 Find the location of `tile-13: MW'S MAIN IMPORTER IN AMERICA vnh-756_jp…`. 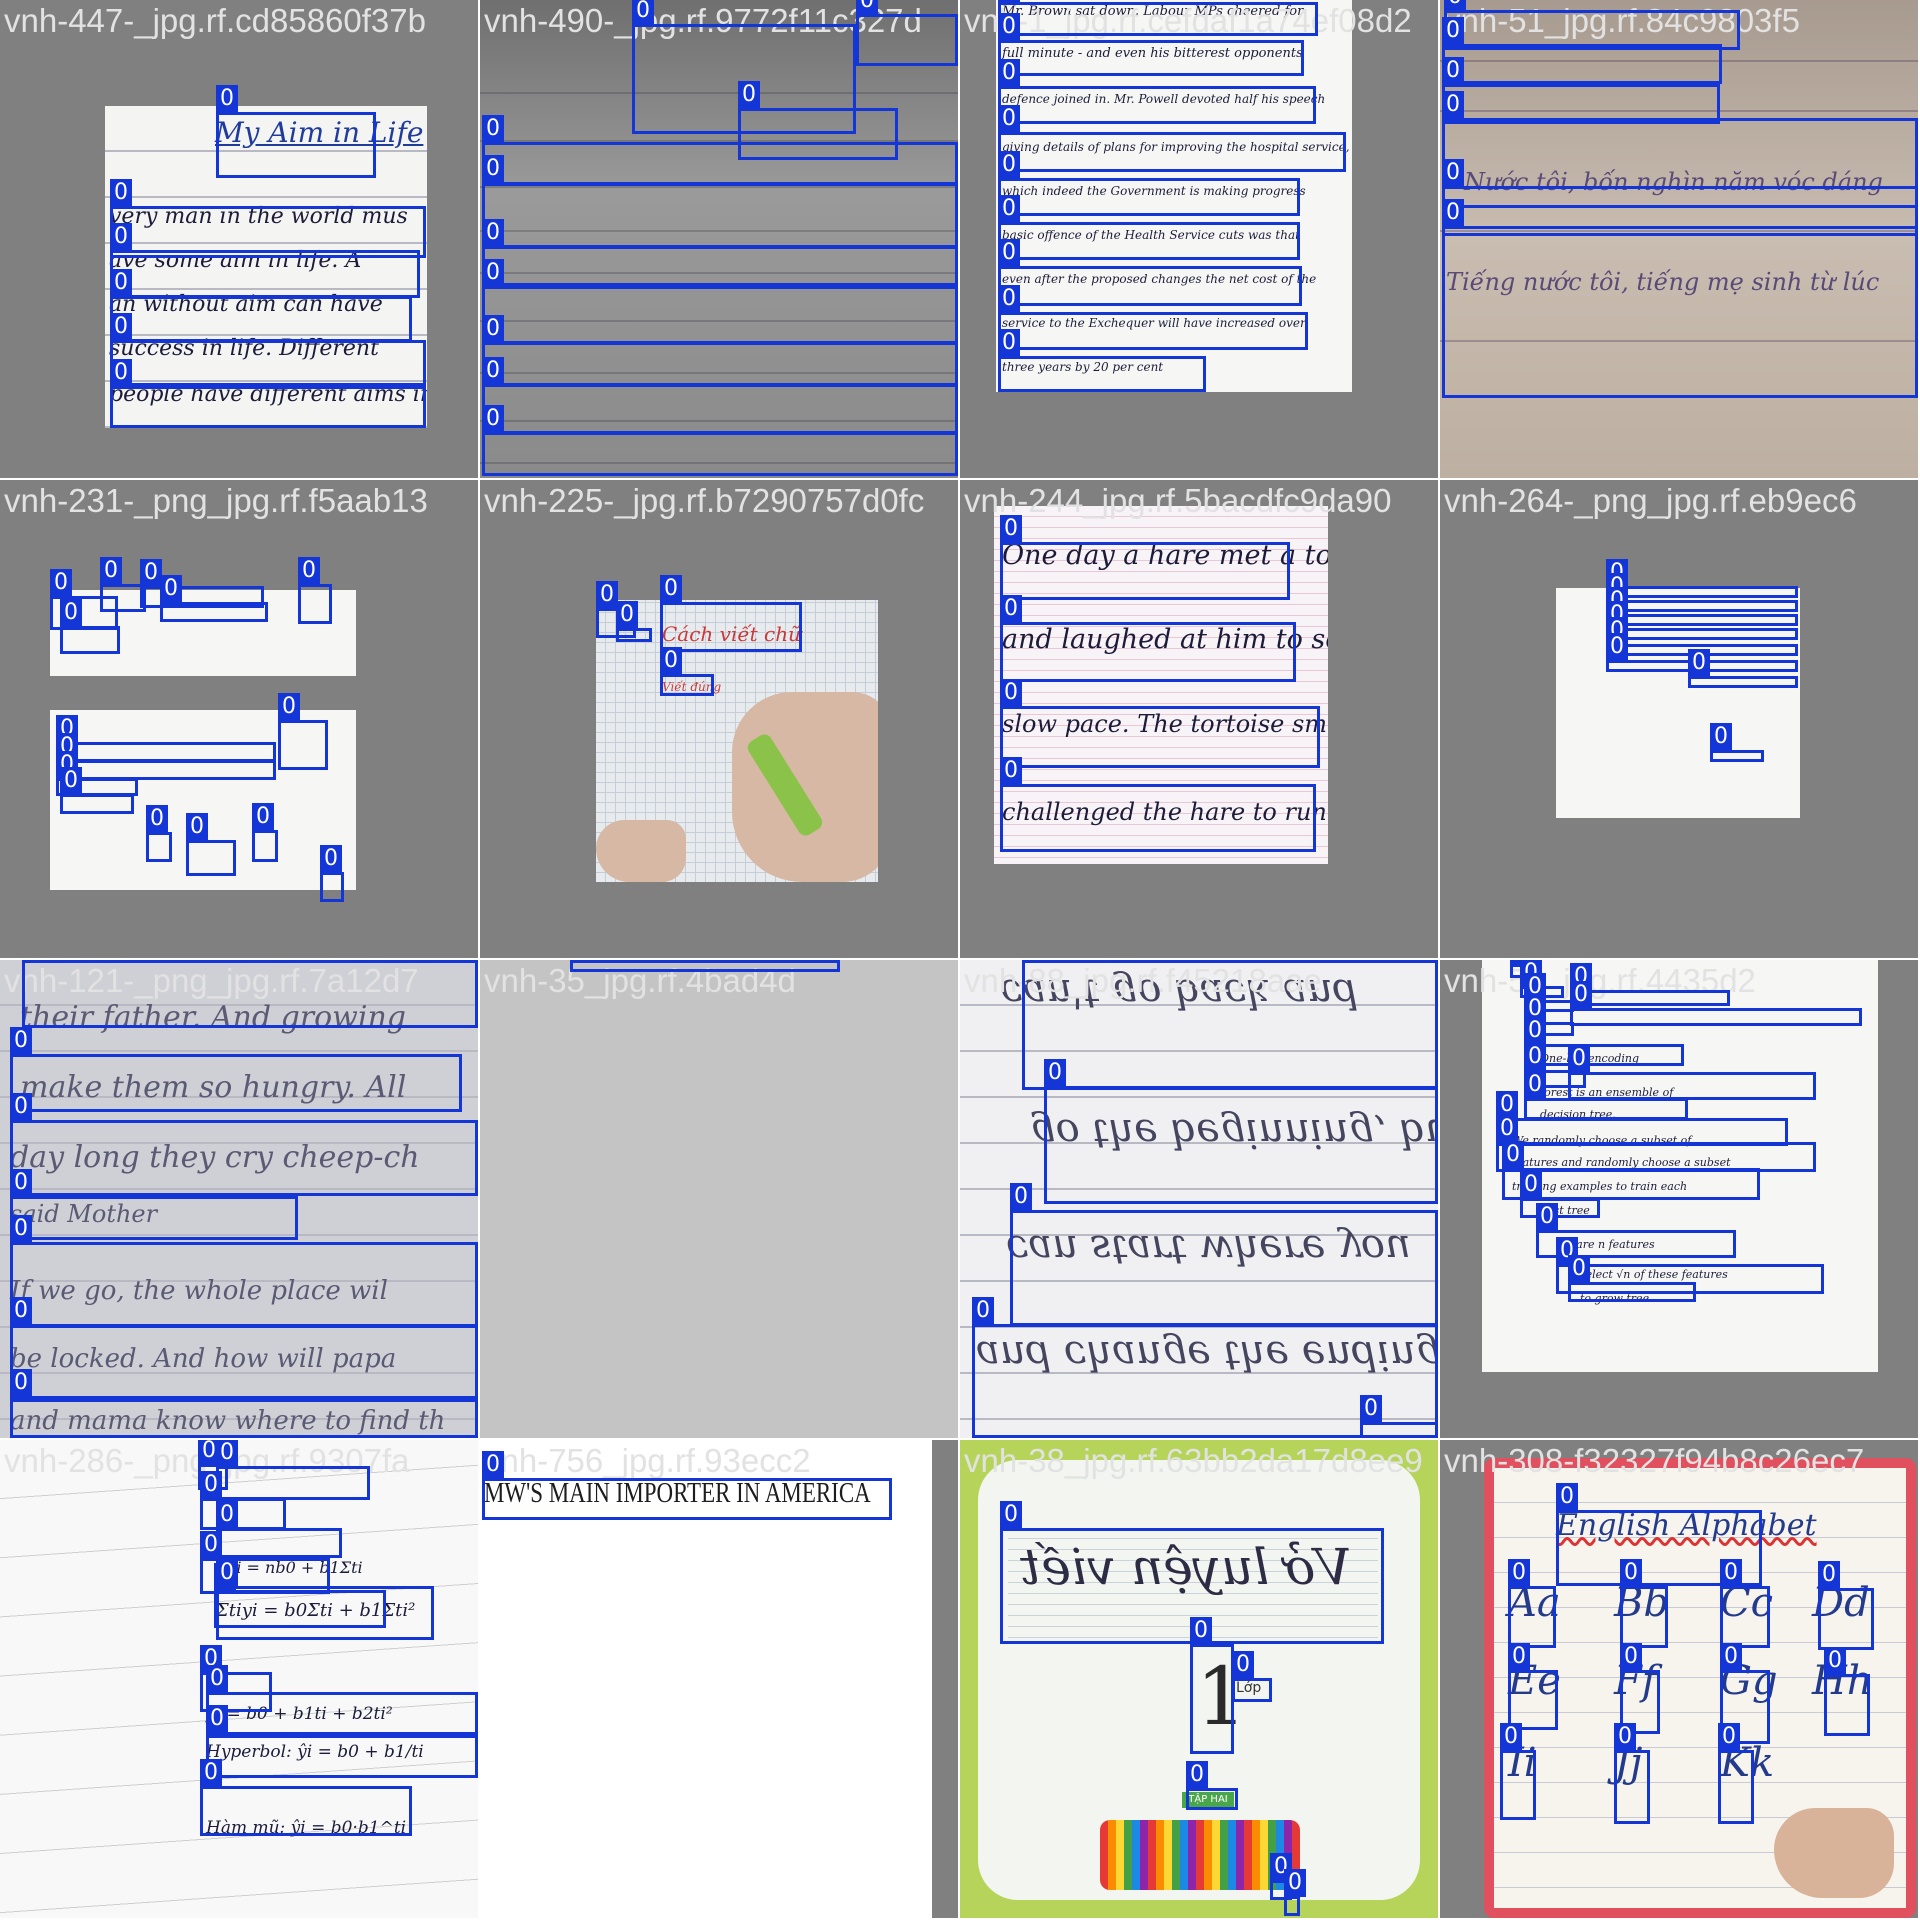

tile-13: MW'S MAIN IMPORTER IN AMERICA vnh-756_jp… is located at coordinates (719, 1679).